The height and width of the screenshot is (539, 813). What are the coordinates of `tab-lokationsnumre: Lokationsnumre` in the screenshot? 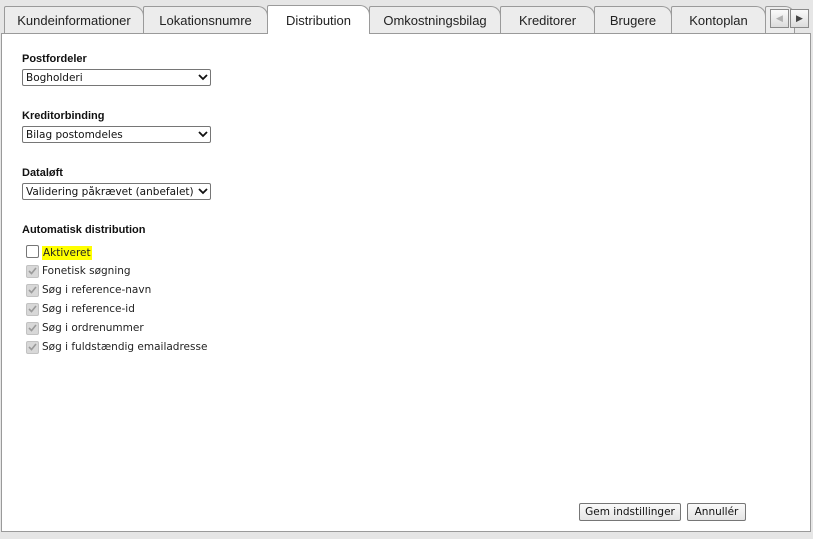 It's located at (205, 19).